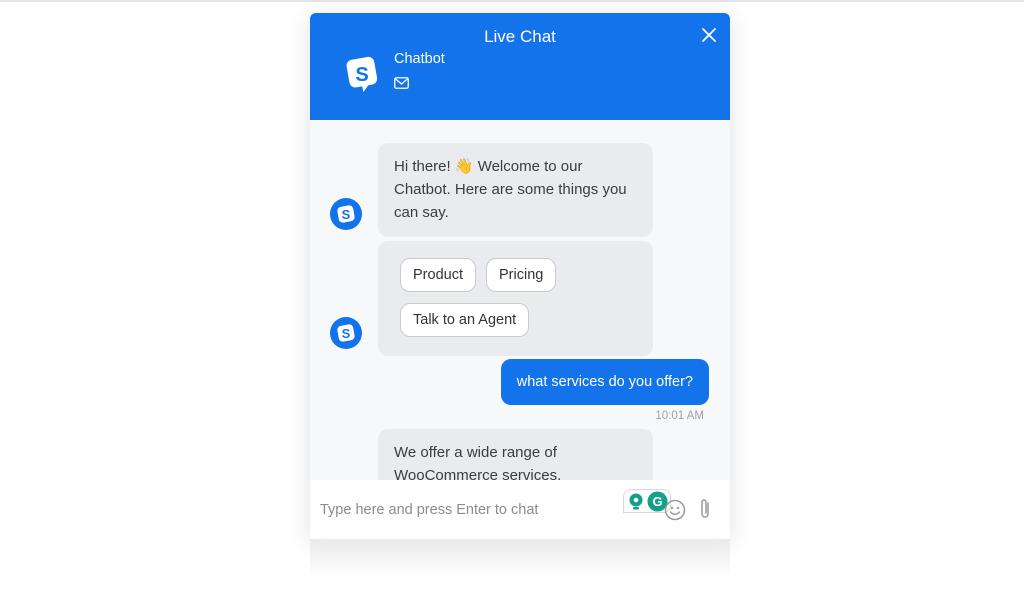 This screenshot has width=1024, height=591. I want to click on chat-input, so click(465, 510).